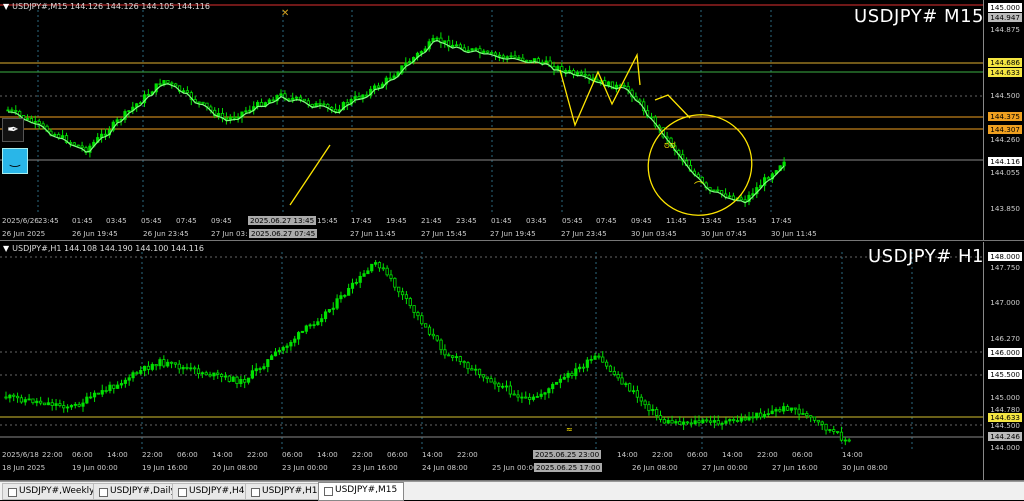  Describe the element at coordinates (138, 491) in the screenshot. I see `tab-daily: USDJPY#,Daily` at that location.